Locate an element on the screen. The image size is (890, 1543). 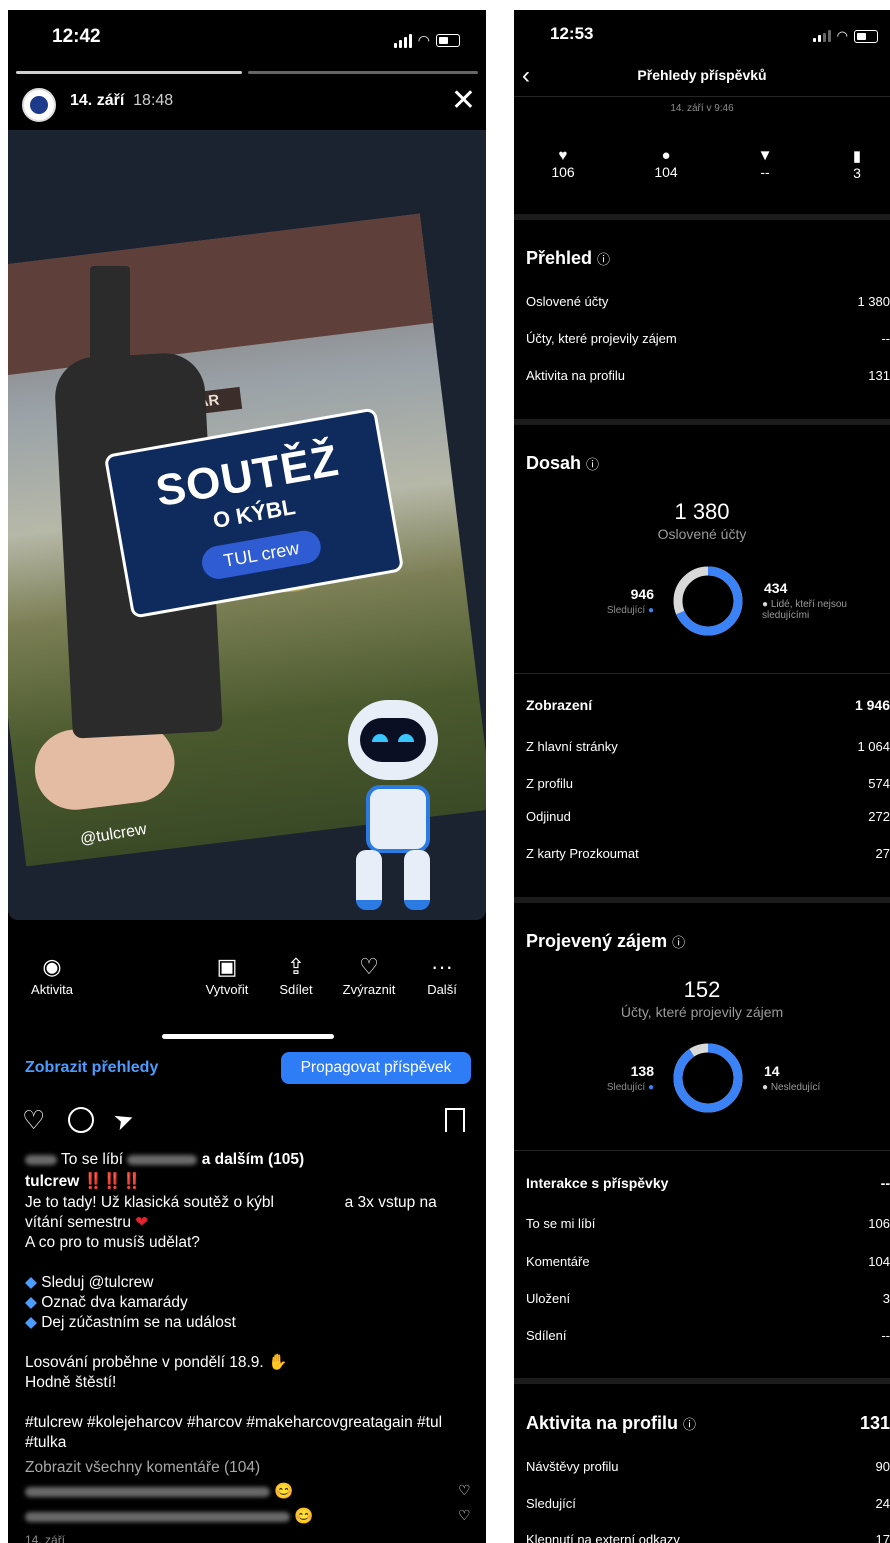
highlight-label: Zvýraznit is located at coordinates (369, 989).